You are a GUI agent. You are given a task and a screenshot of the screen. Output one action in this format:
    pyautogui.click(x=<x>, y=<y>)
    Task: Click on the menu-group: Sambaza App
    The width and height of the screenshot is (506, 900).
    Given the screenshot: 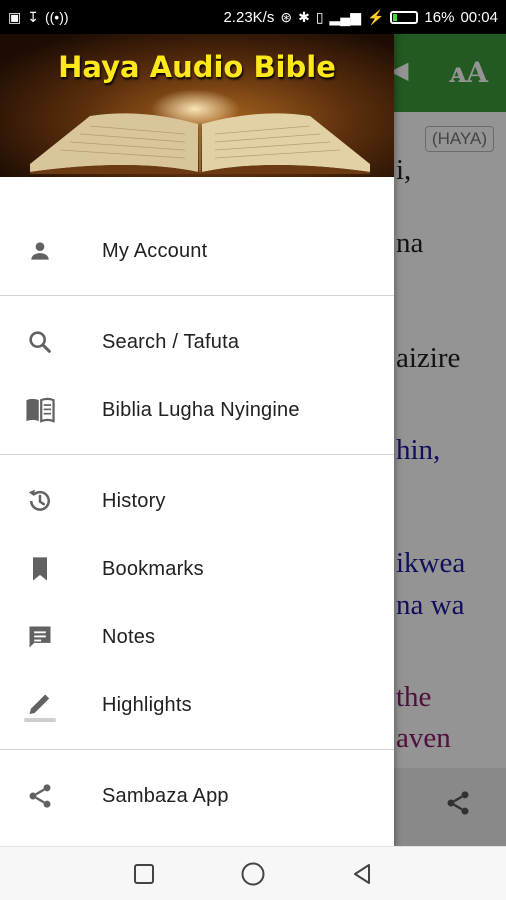 What is the action you would take?
    pyautogui.click(x=197, y=795)
    